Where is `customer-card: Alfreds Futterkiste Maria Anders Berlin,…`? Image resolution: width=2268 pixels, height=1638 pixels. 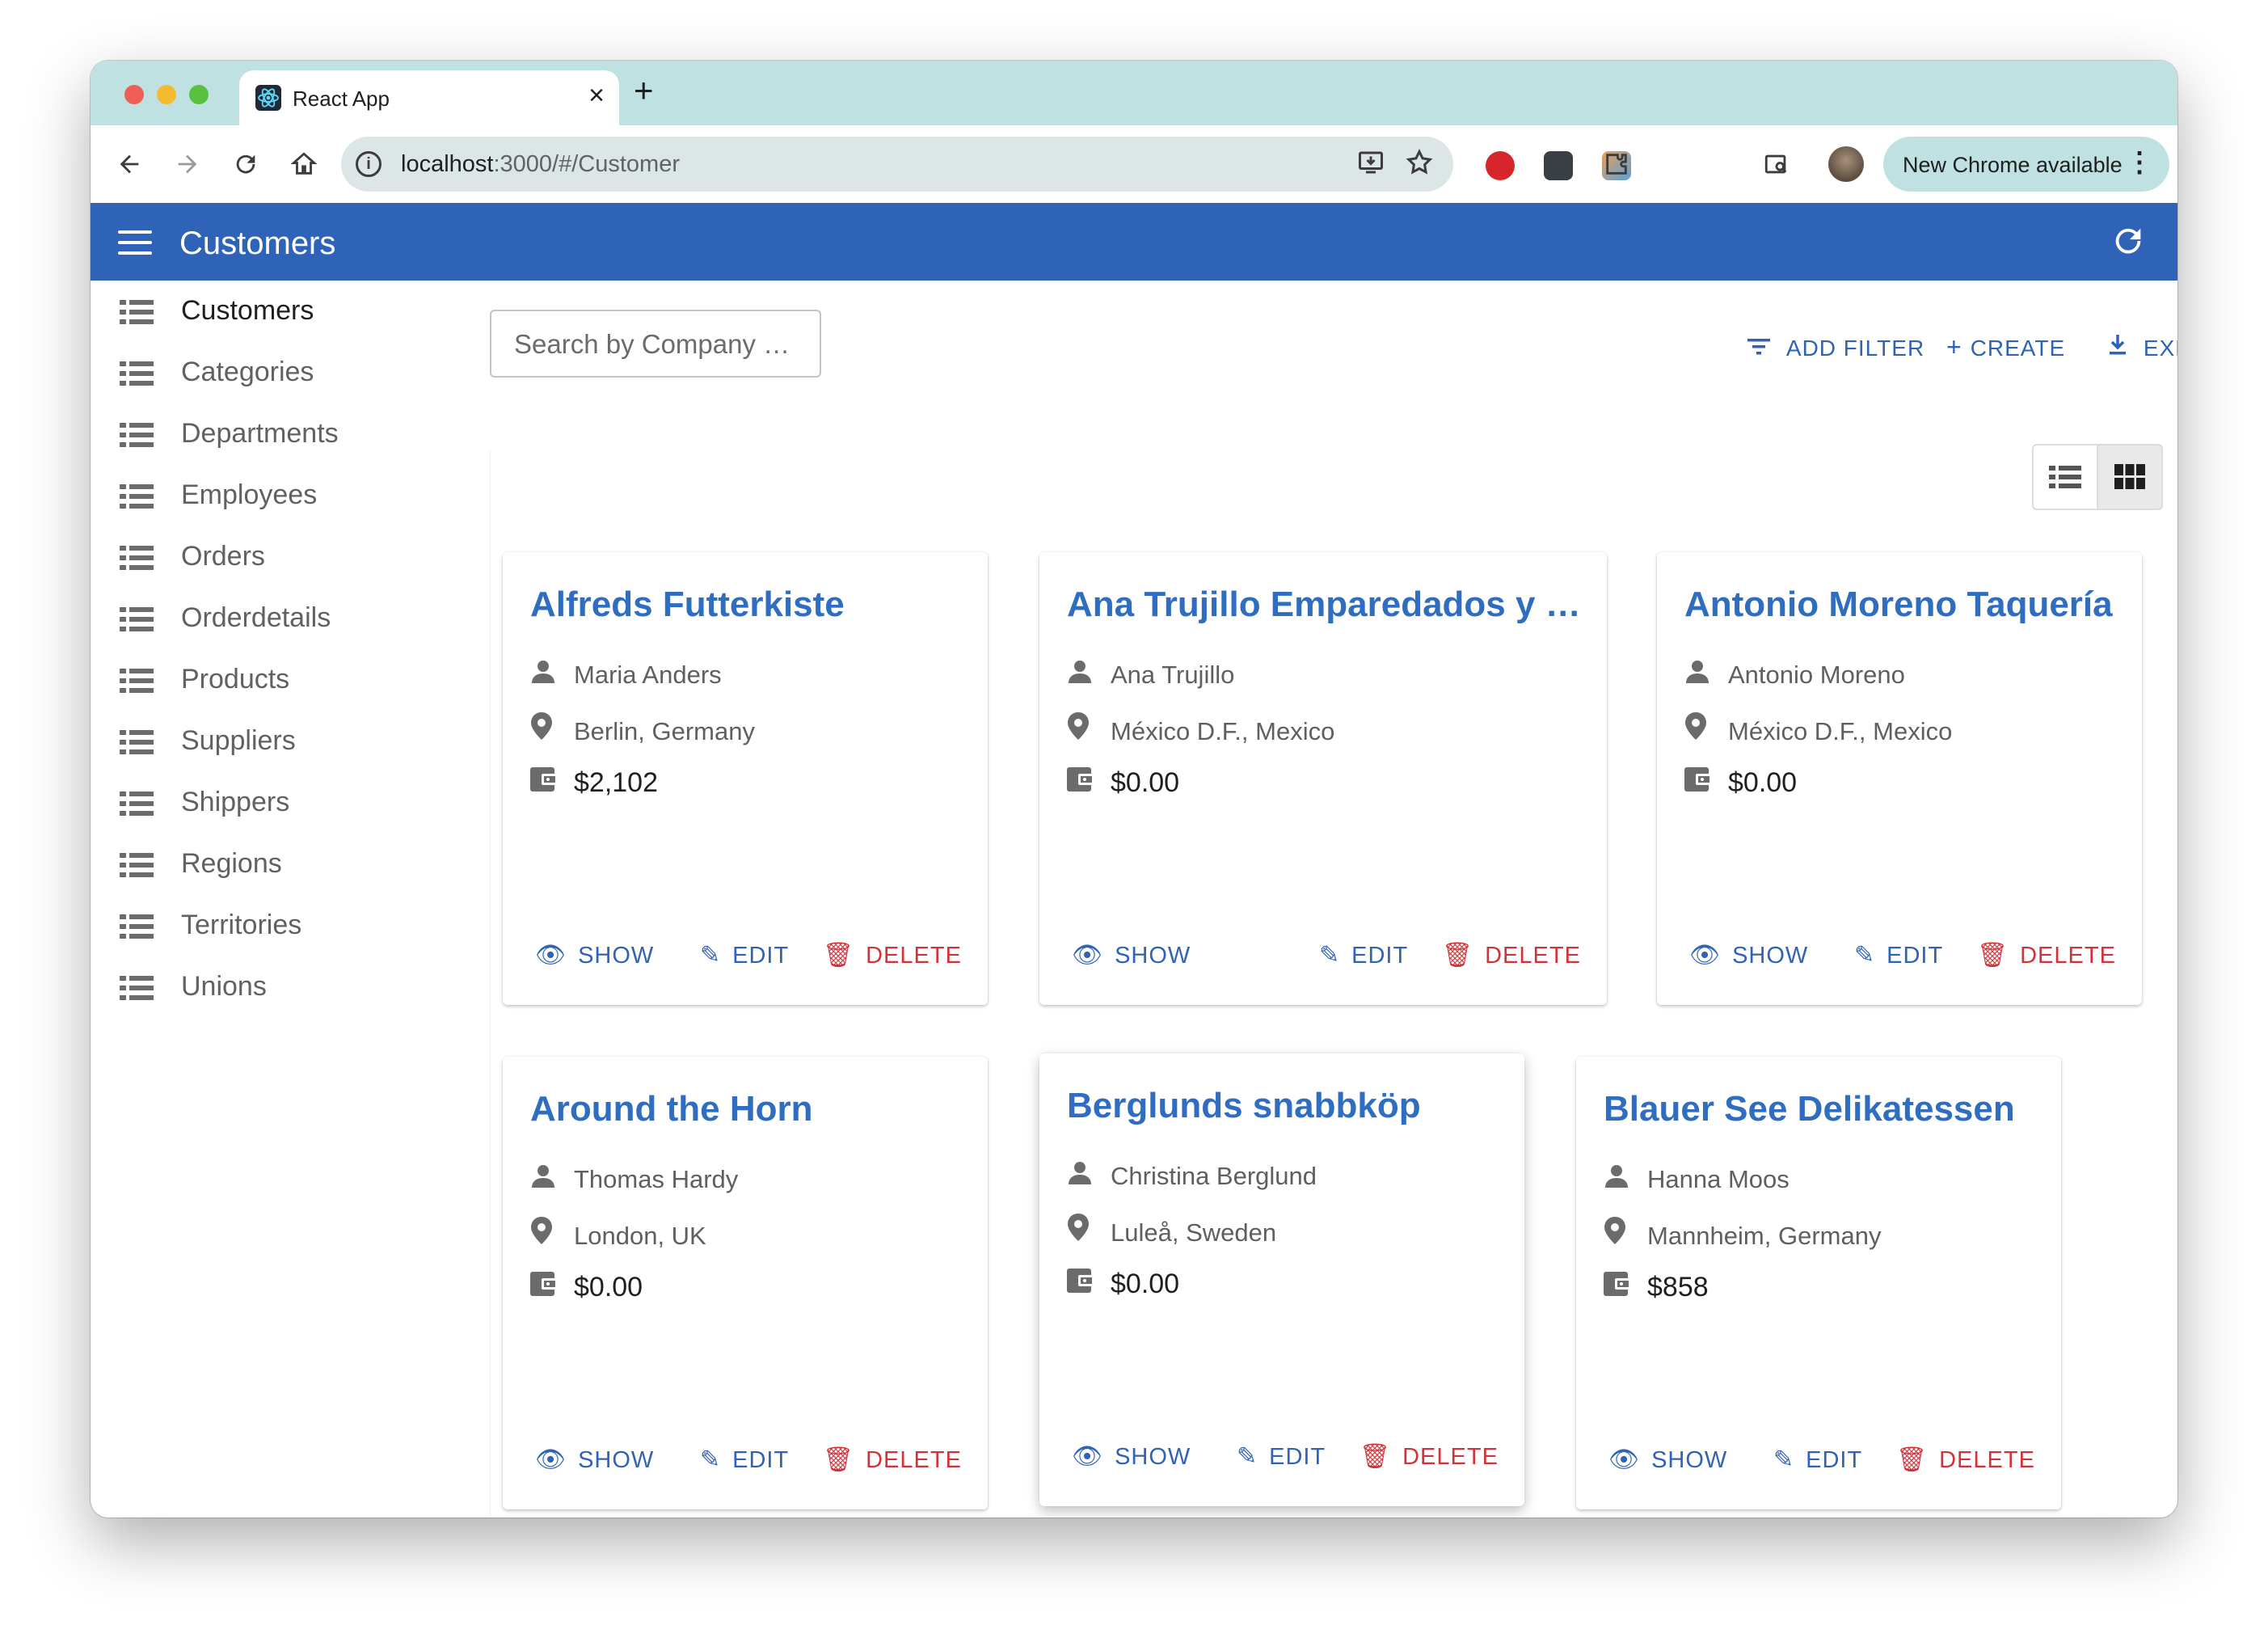 customer-card: Alfreds Futterkiste Maria Anders Berlin,… is located at coordinates (745, 778).